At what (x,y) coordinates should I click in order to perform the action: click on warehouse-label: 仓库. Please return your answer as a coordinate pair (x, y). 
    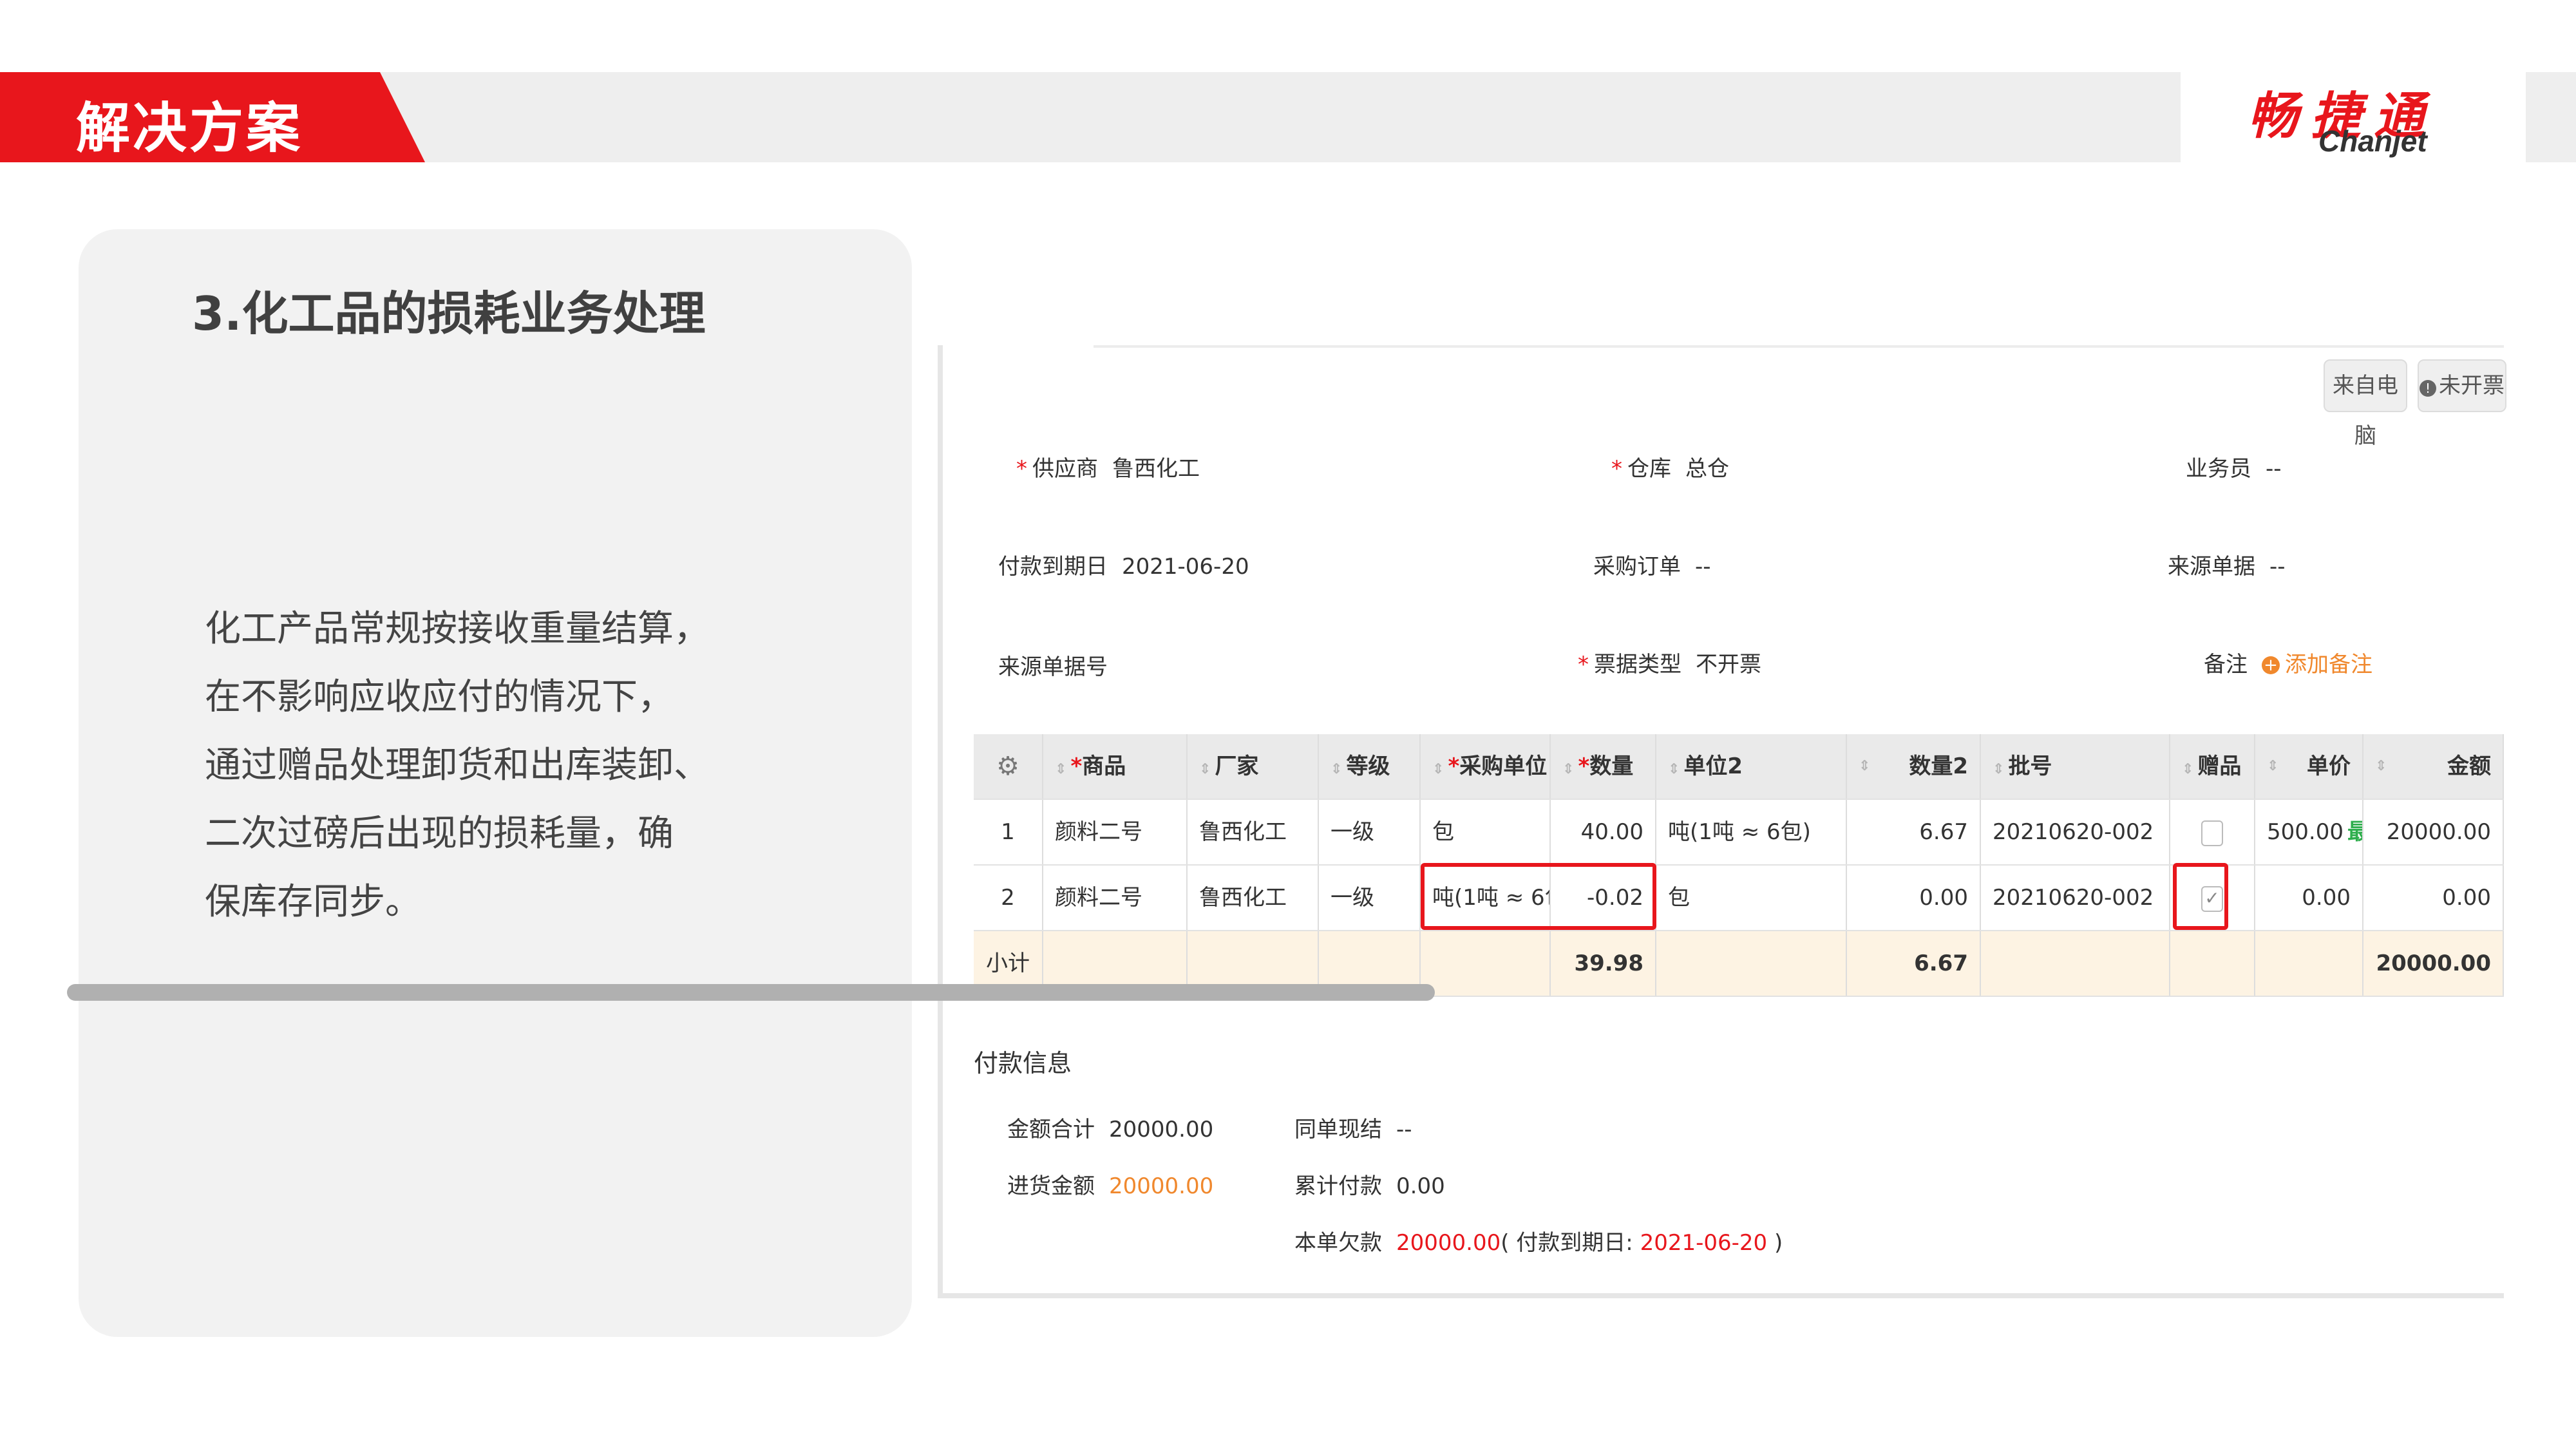
    Looking at the image, I should click on (1649, 469).